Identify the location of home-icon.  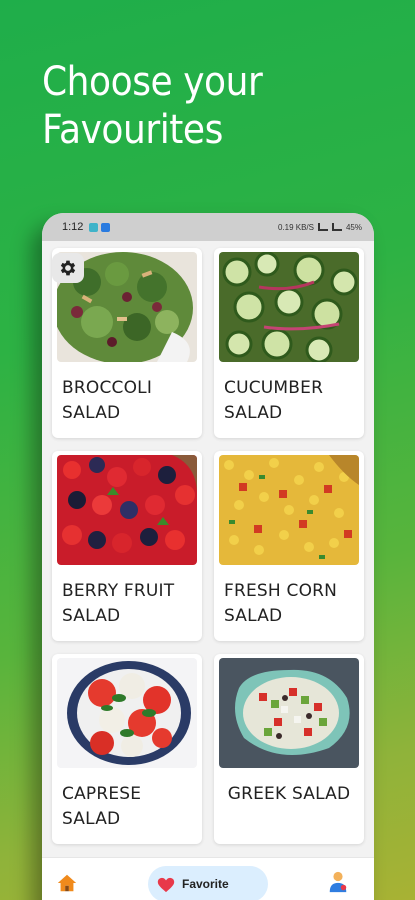
(67, 883).